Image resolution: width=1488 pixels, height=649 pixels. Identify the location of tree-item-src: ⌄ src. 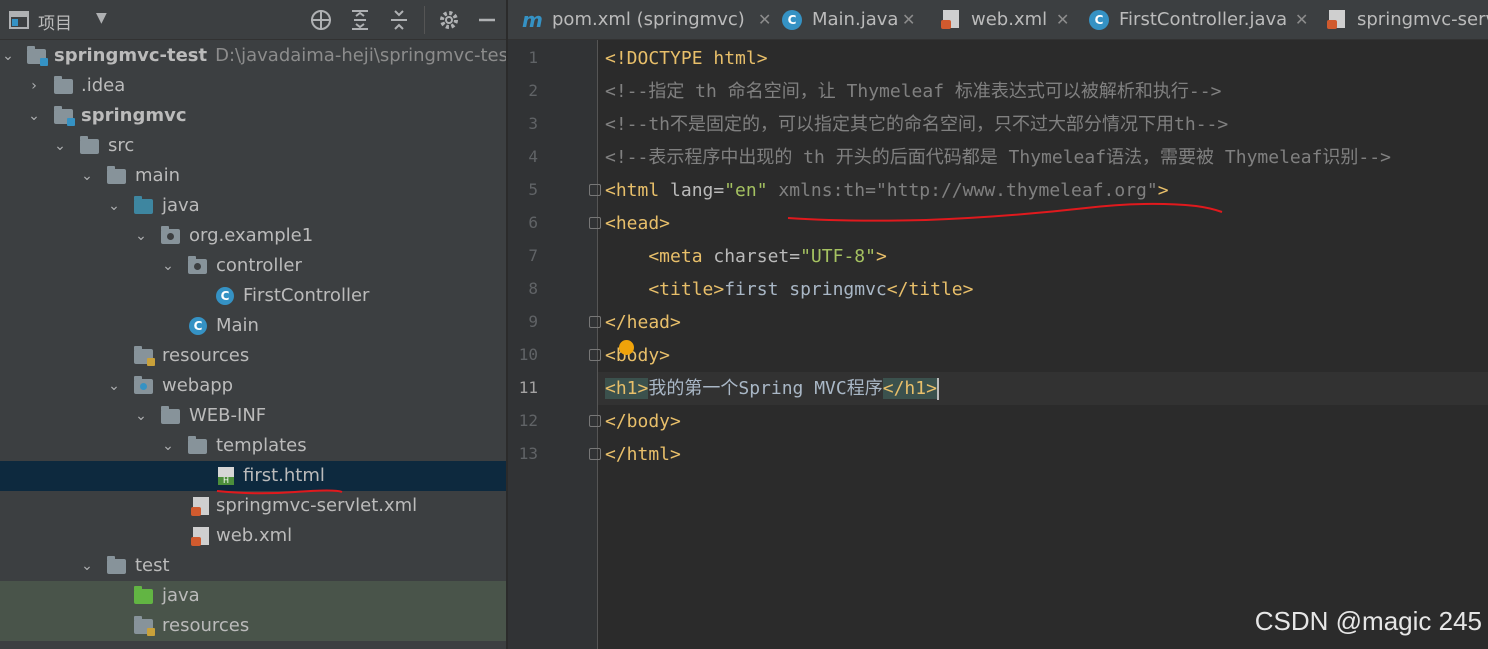
(253, 146).